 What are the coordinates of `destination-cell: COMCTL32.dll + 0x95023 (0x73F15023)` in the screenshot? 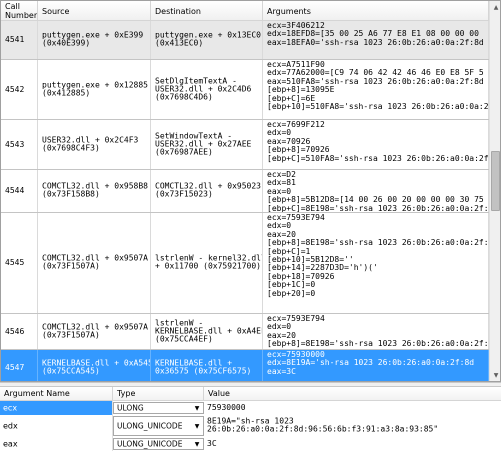 It's located at (207, 191).